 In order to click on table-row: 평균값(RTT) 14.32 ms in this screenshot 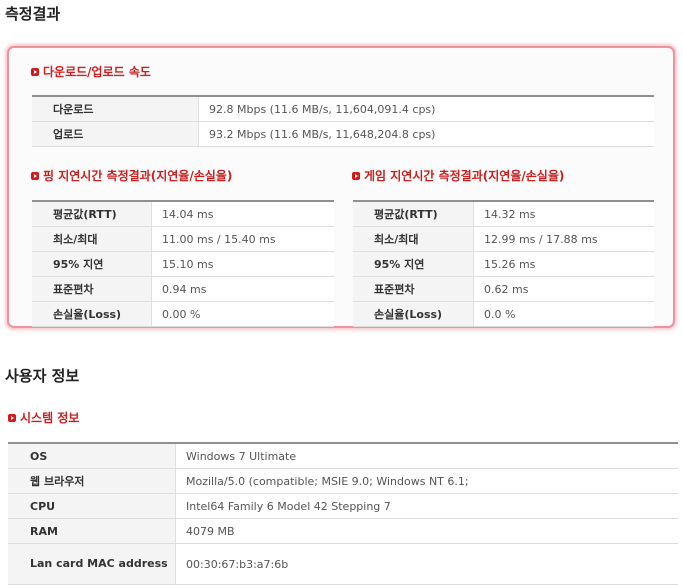, I will do `click(503, 214)`.